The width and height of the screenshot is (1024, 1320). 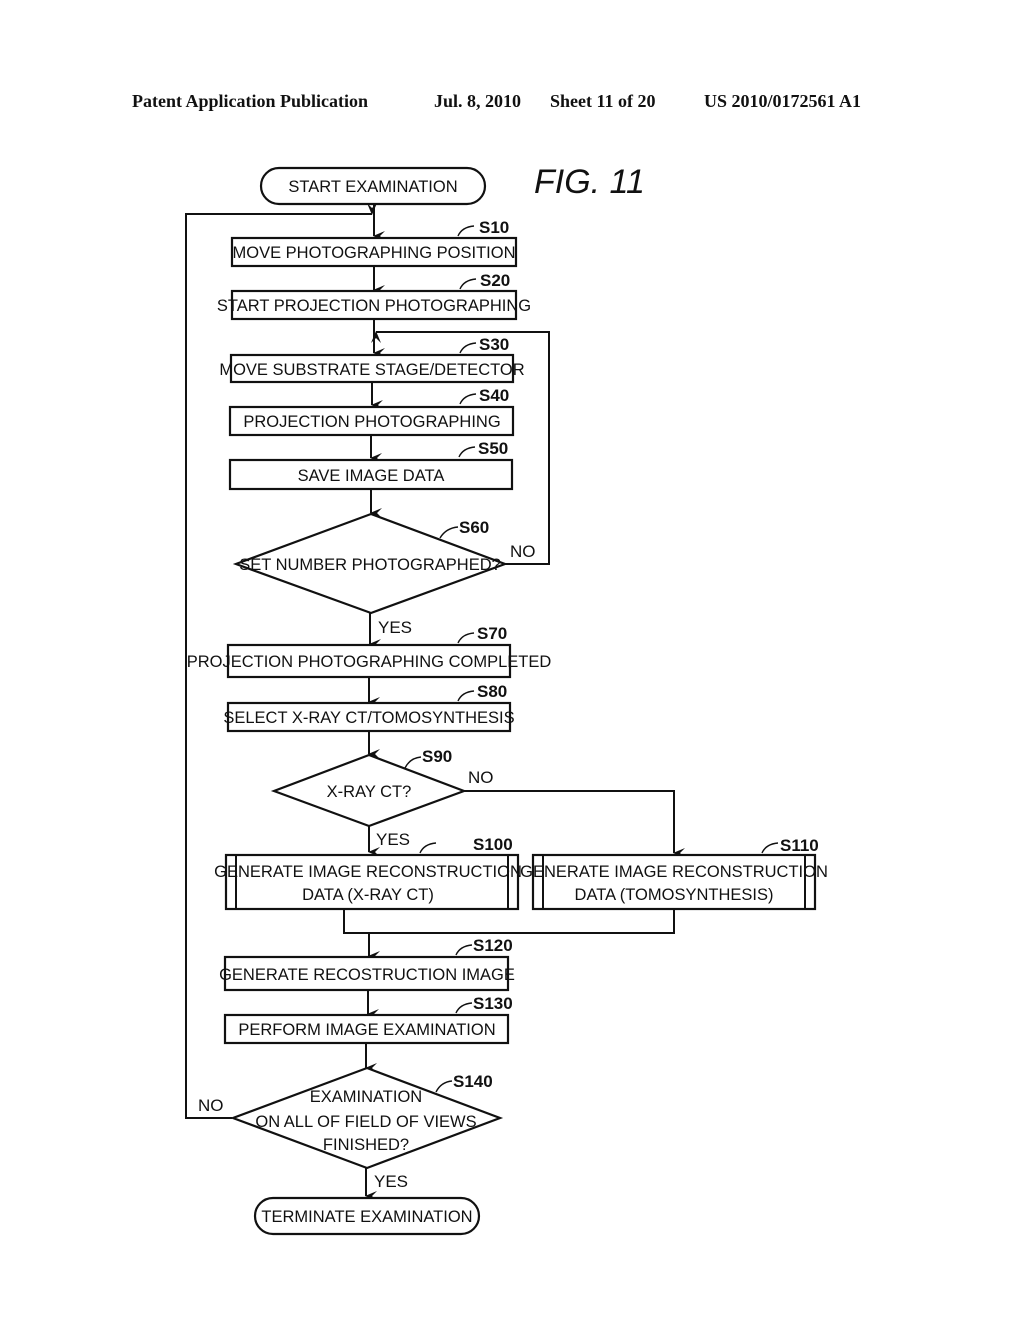 What do you see at coordinates (492, 633) in the screenshot?
I see `step-s70-id: S70` at bounding box center [492, 633].